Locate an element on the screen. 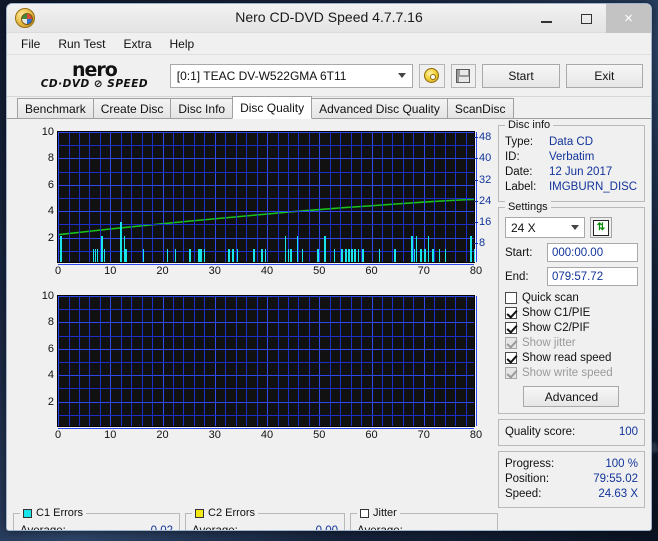  x-axis-tick-label: 40 is located at coordinates (267, 271).